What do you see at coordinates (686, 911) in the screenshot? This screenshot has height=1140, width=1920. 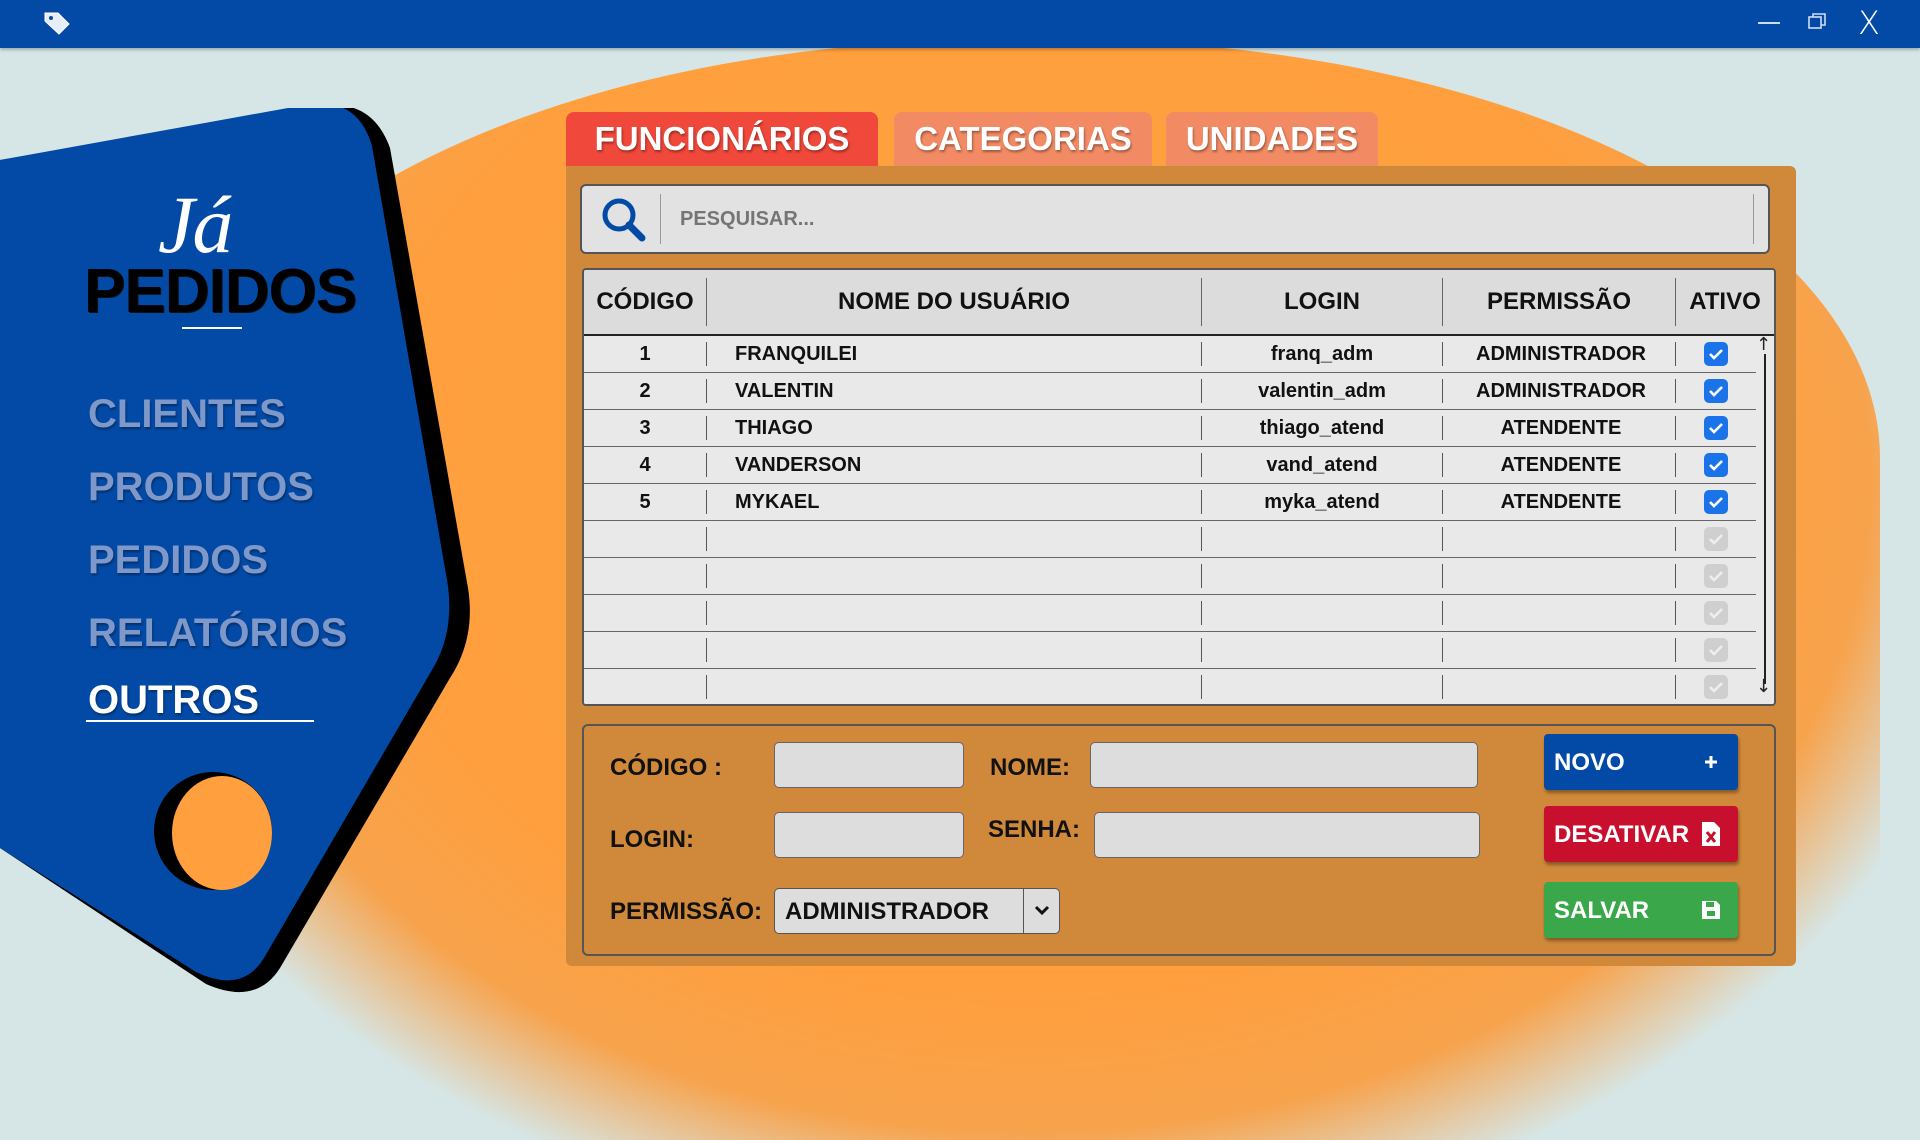 I see `permission-label: PERMISSÃO:` at bounding box center [686, 911].